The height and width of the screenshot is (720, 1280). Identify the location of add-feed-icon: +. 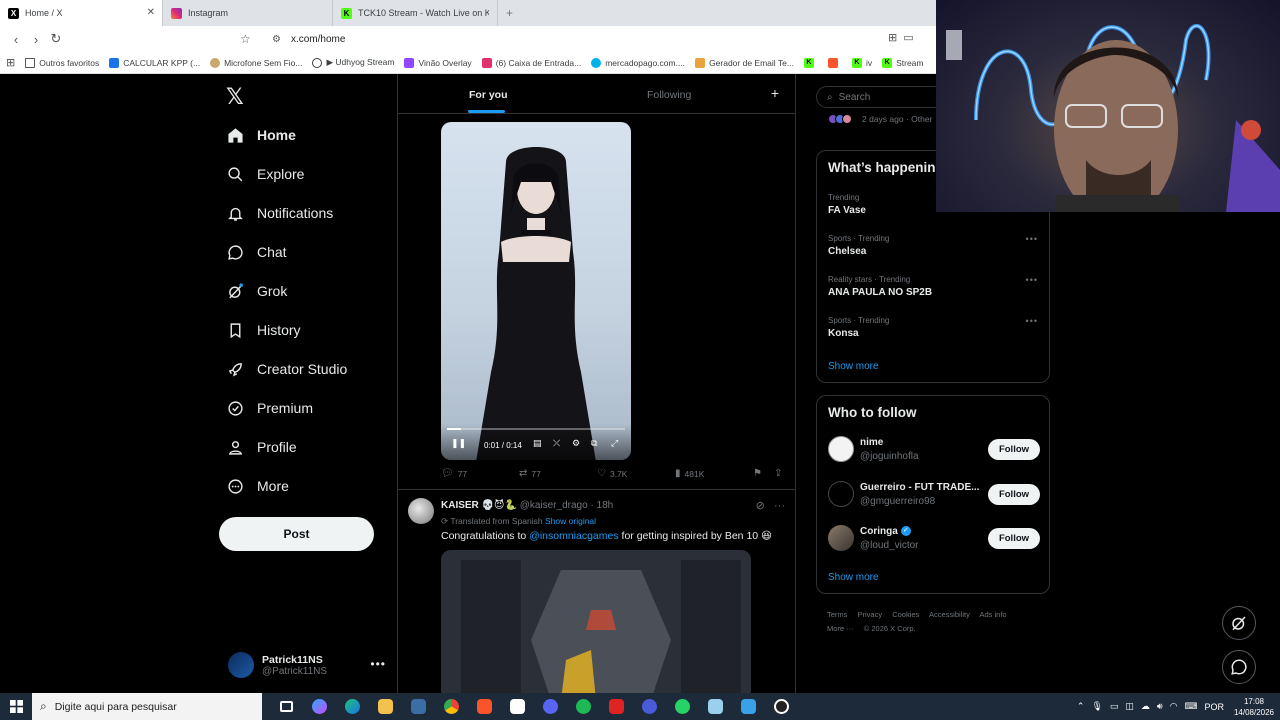
(775, 93).